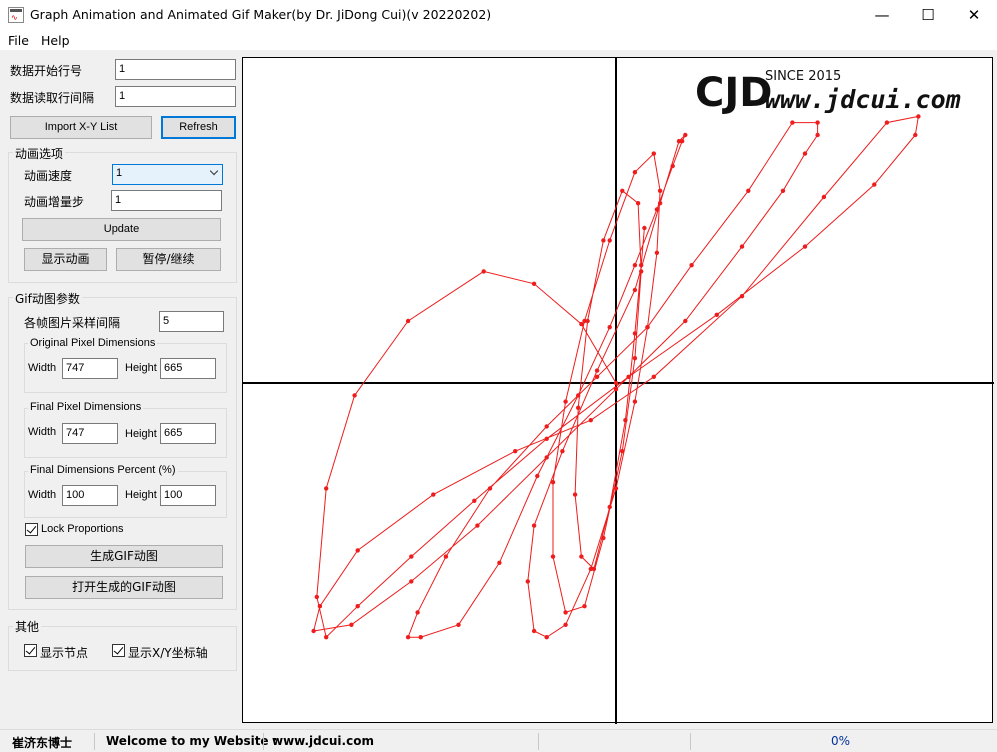  I want to click on menu-bar: File Help, so click(498, 40).